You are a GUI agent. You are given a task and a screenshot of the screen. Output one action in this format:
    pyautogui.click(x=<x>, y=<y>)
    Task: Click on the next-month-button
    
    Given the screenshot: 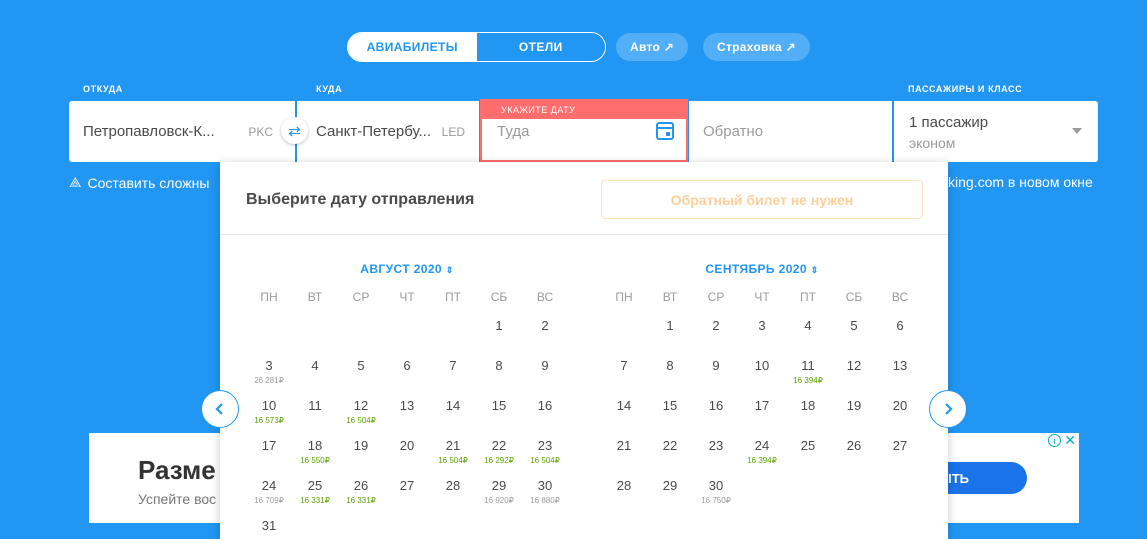 What is the action you would take?
    pyautogui.click(x=948, y=409)
    